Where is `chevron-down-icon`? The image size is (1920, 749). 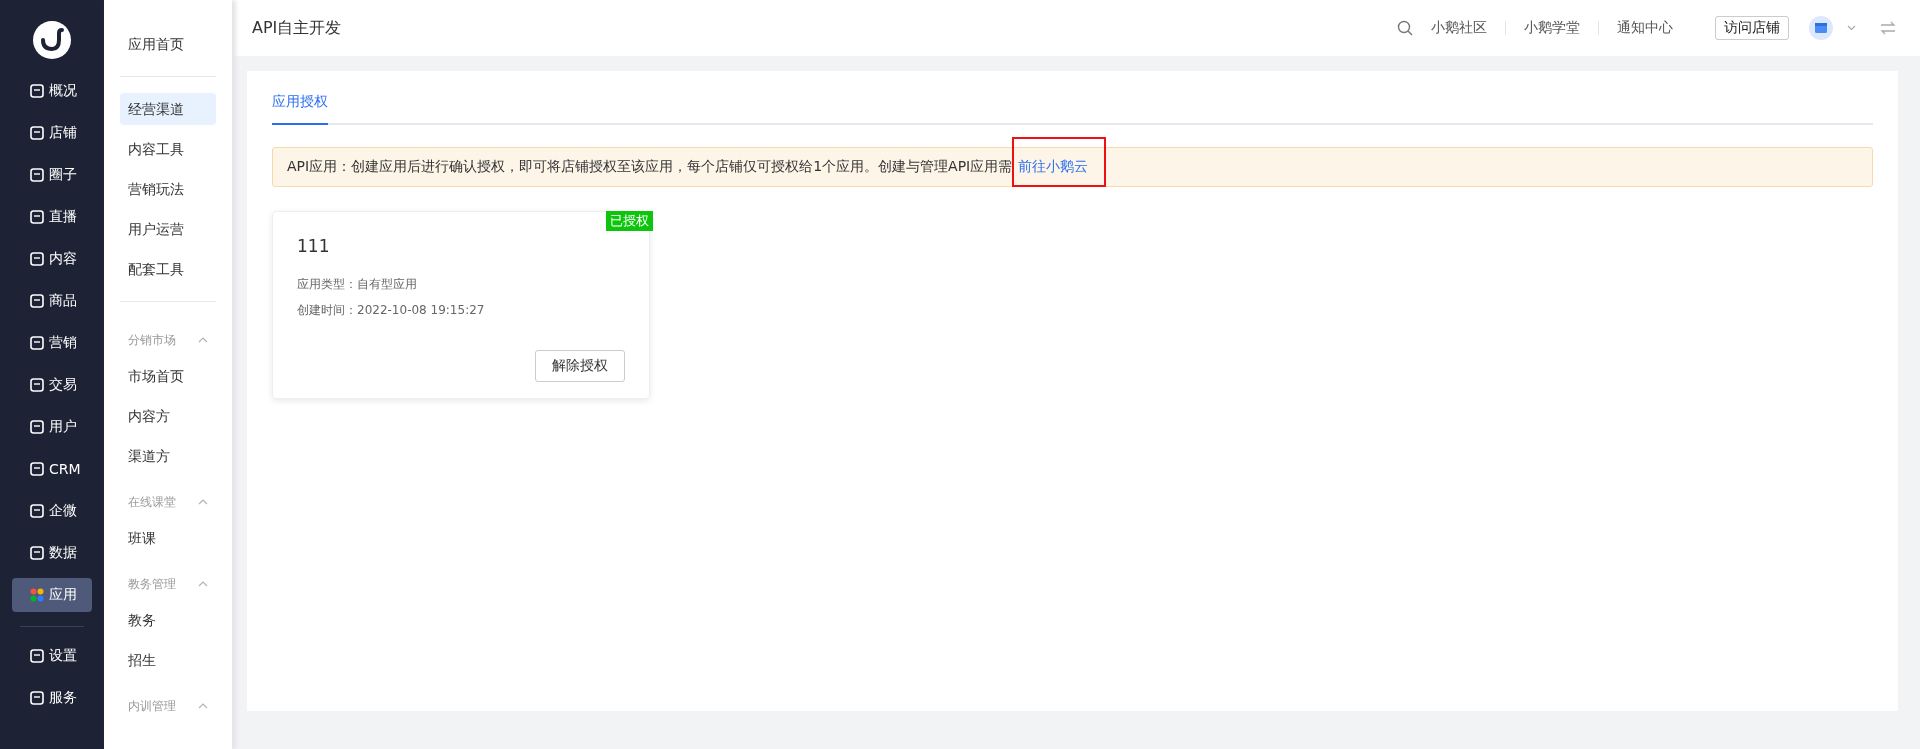
chevron-down-icon is located at coordinates (1851, 28).